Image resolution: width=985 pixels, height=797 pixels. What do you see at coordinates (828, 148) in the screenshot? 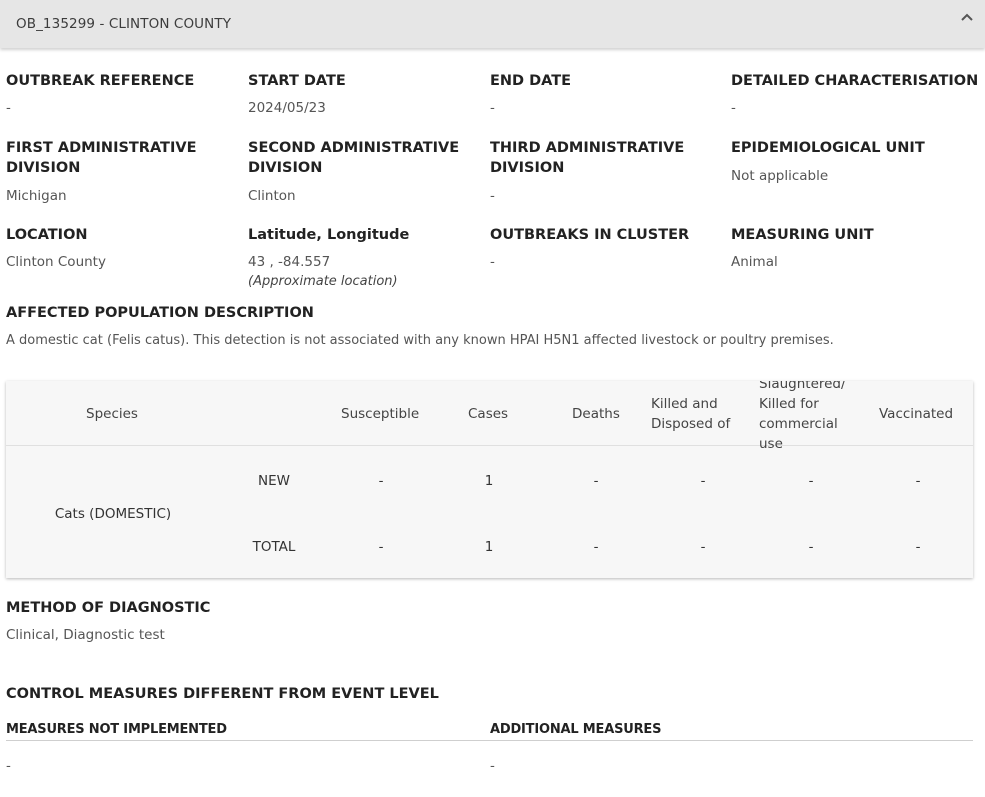
I see `epi-unit-label: EPIDEMIOLOGICAL UNIT` at bounding box center [828, 148].